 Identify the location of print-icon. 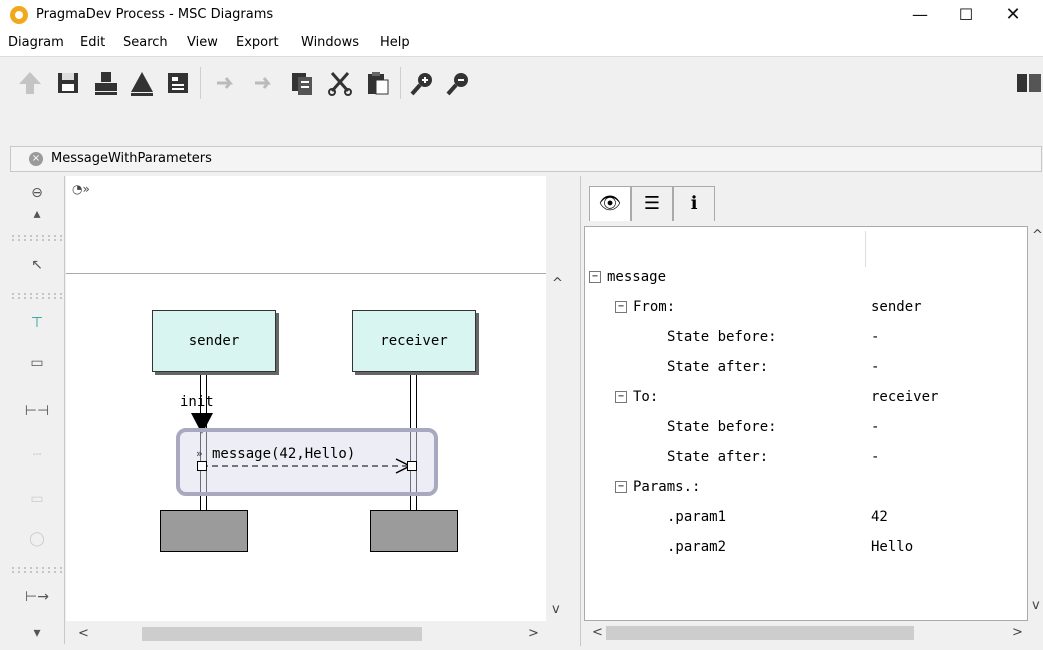
(106, 83).